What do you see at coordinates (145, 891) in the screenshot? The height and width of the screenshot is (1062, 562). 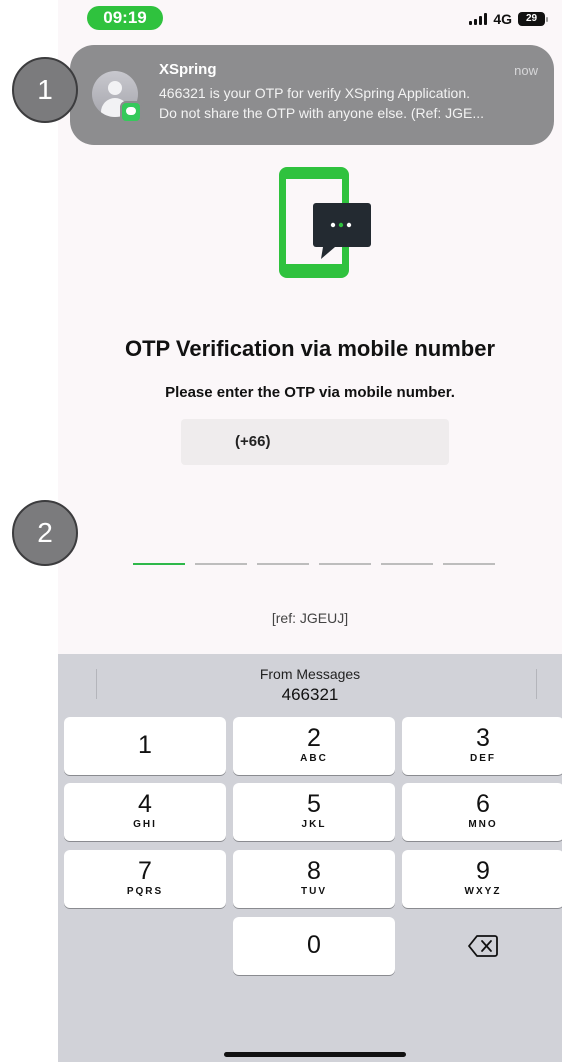 I see `key-letters: PQRS` at bounding box center [145, 891].